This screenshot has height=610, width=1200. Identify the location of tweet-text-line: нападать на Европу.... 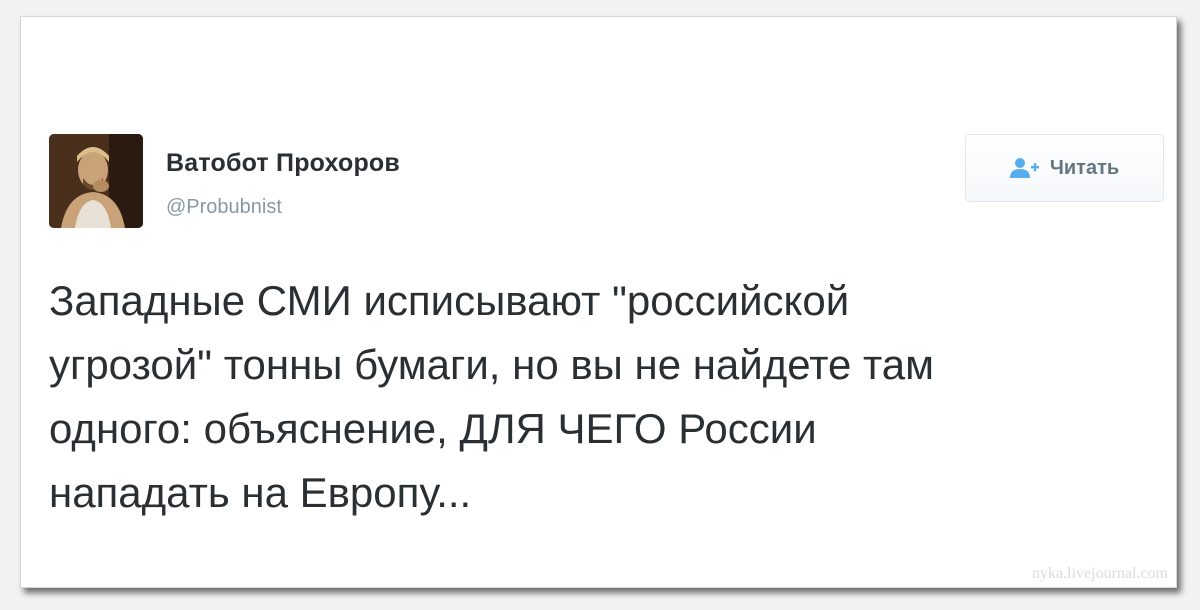
(260, 492).